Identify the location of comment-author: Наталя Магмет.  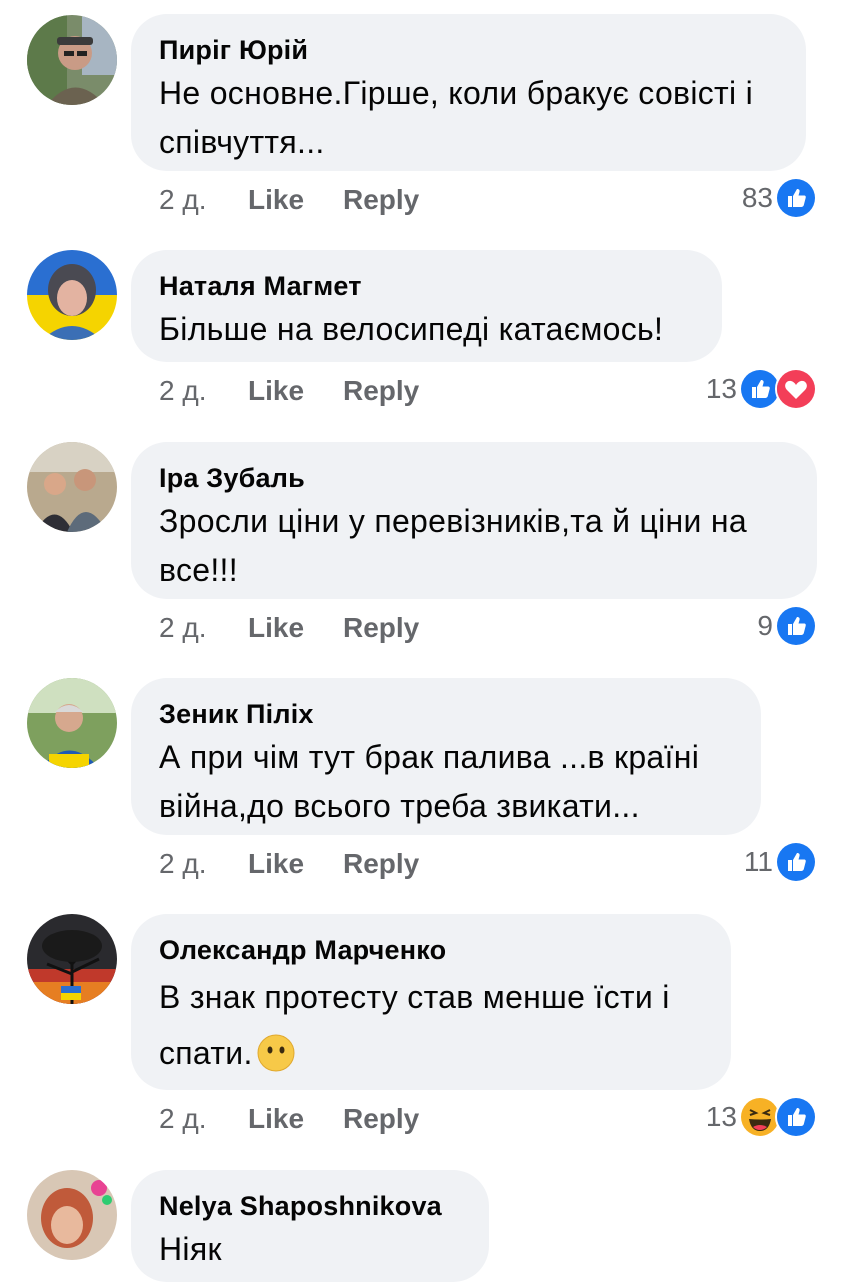
(426, 286).